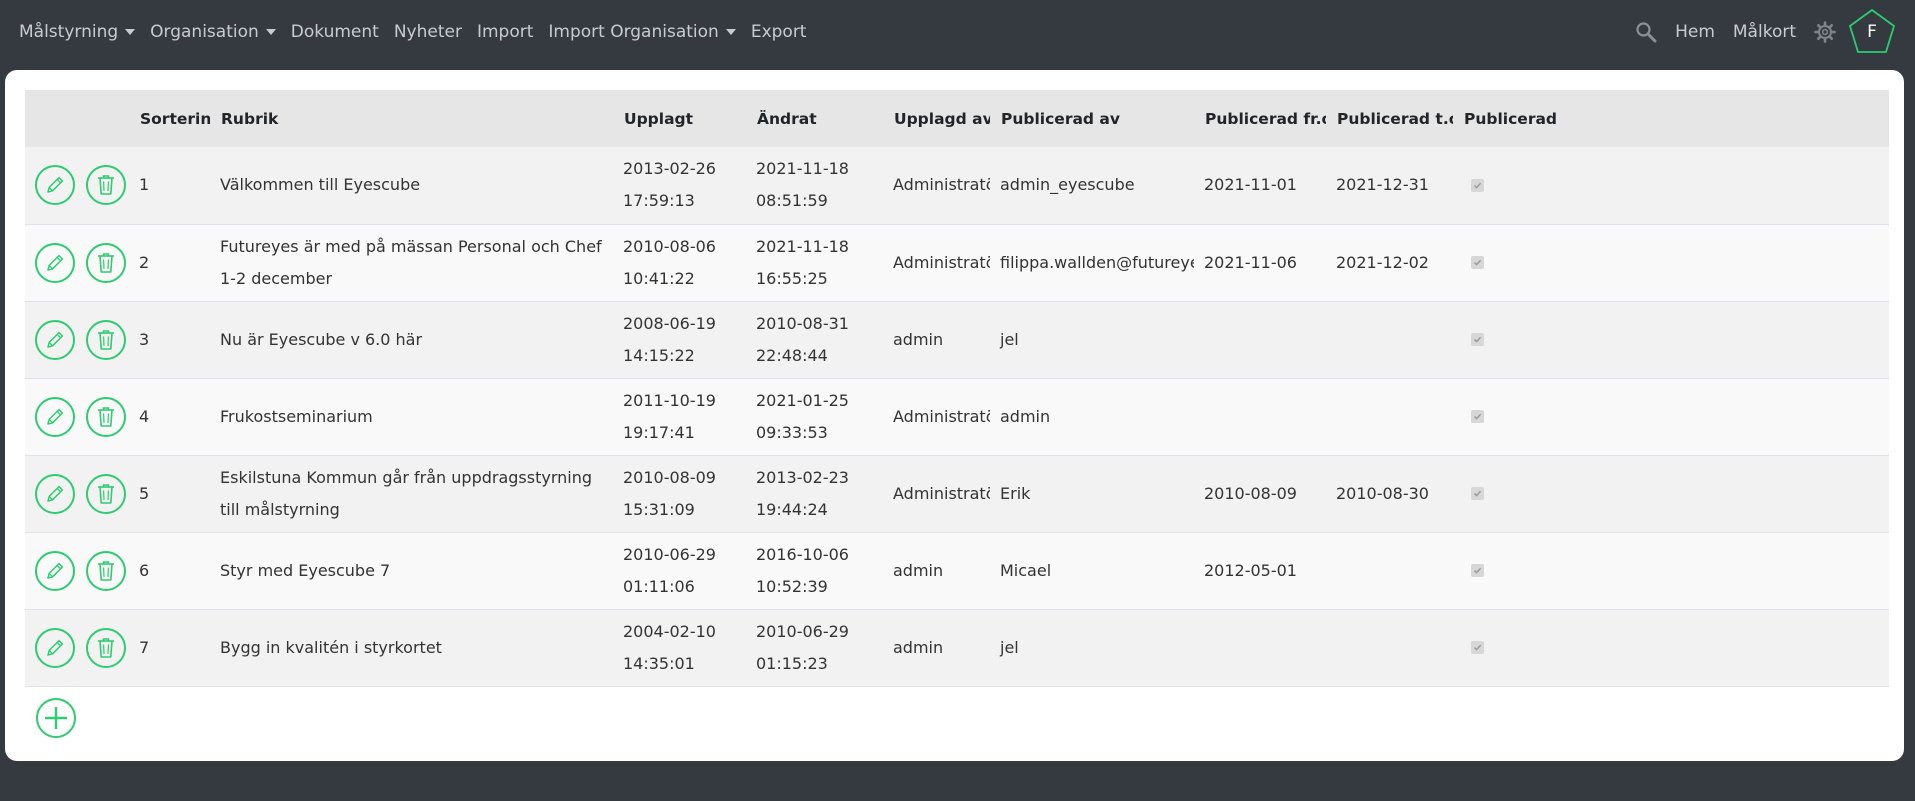  I want to click on sort-cell: 3, so click(144, 339).